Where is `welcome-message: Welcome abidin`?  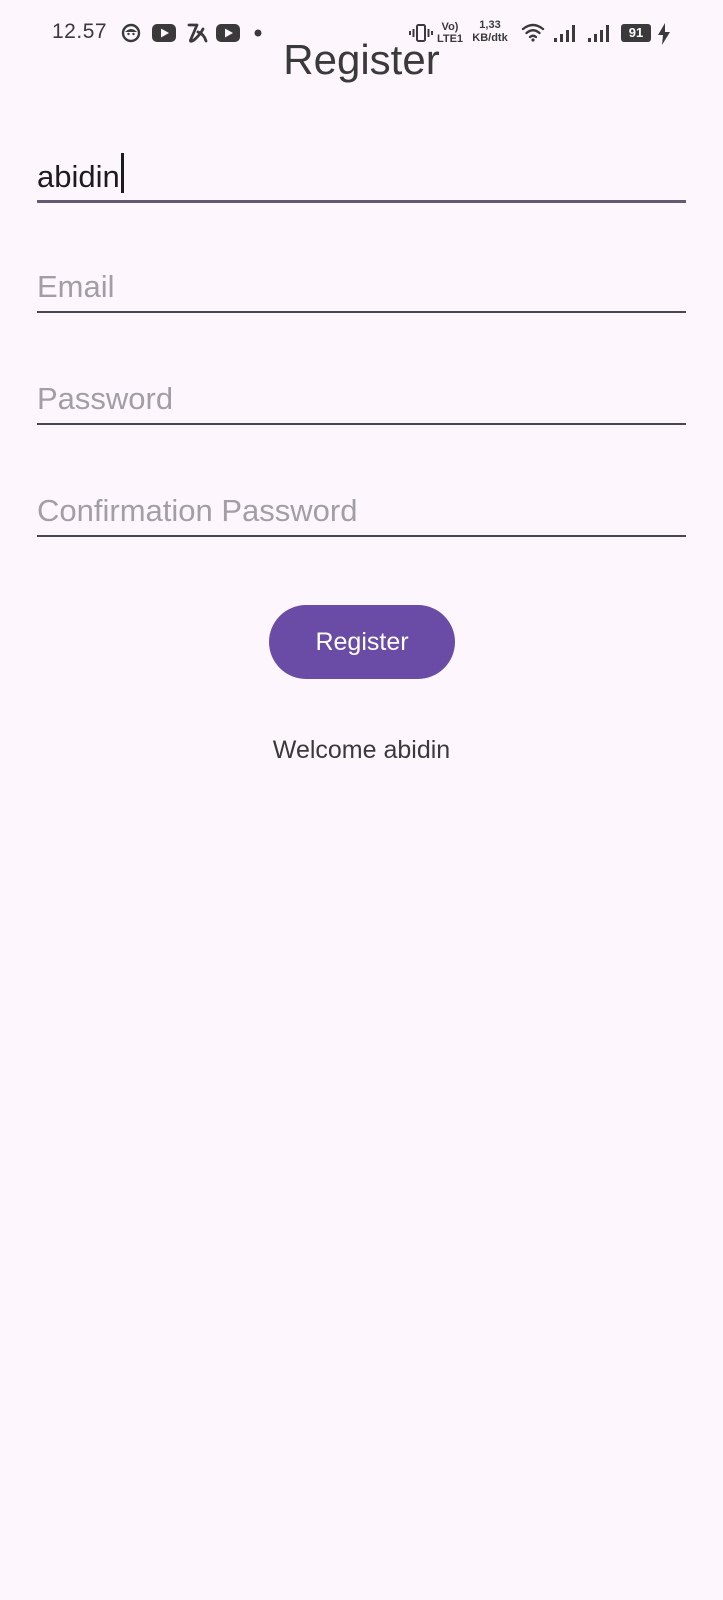 welcome-message: Welcome abidin is located at coordinates (361, 750).